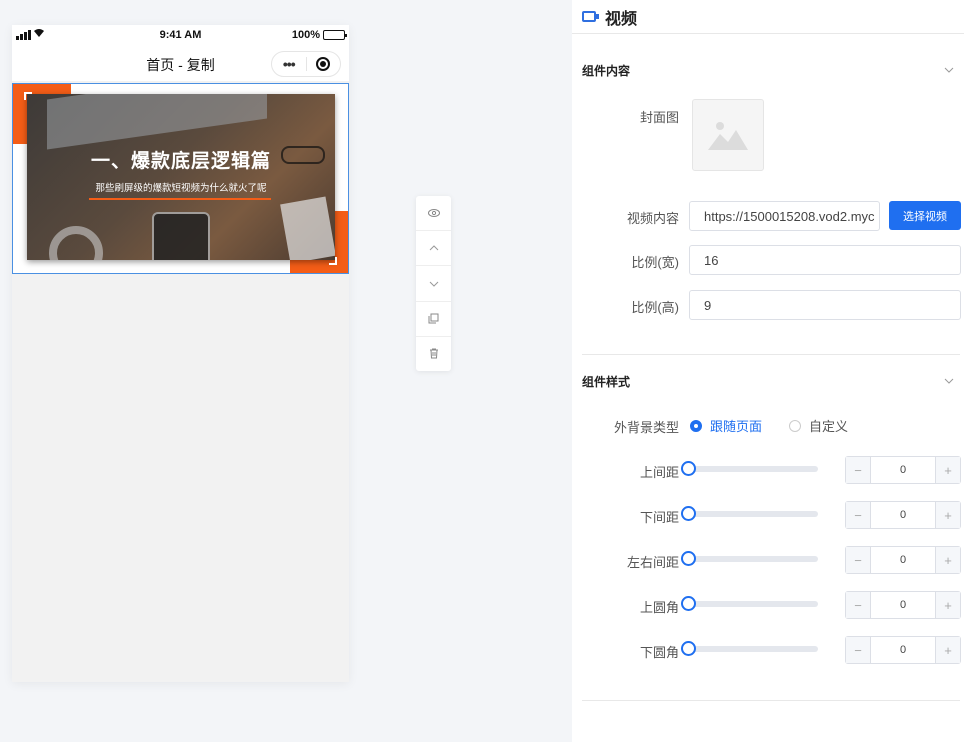 The image size is (964, 742). What do you see at coordinates (784, 216) in the screenshot?
I see `video-url-input: https://1500015208.vod2.myc` at bounding box center [784, 216].